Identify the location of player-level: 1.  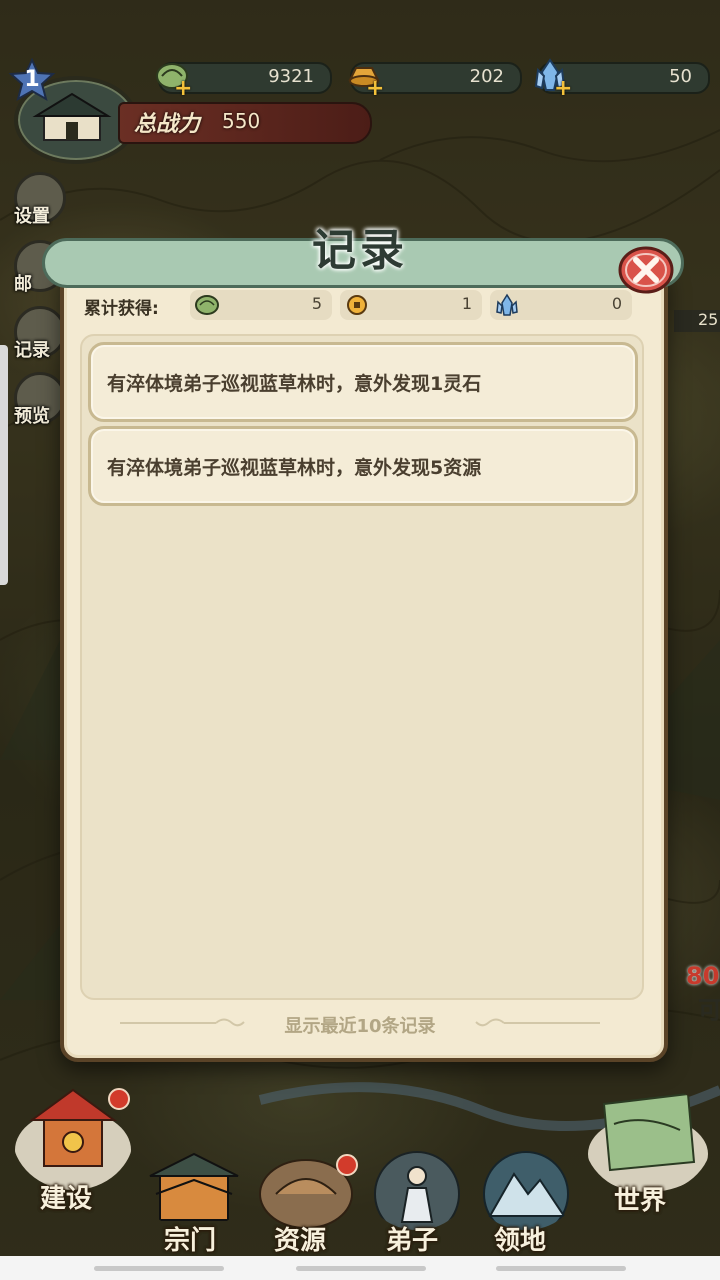
(32, 79).